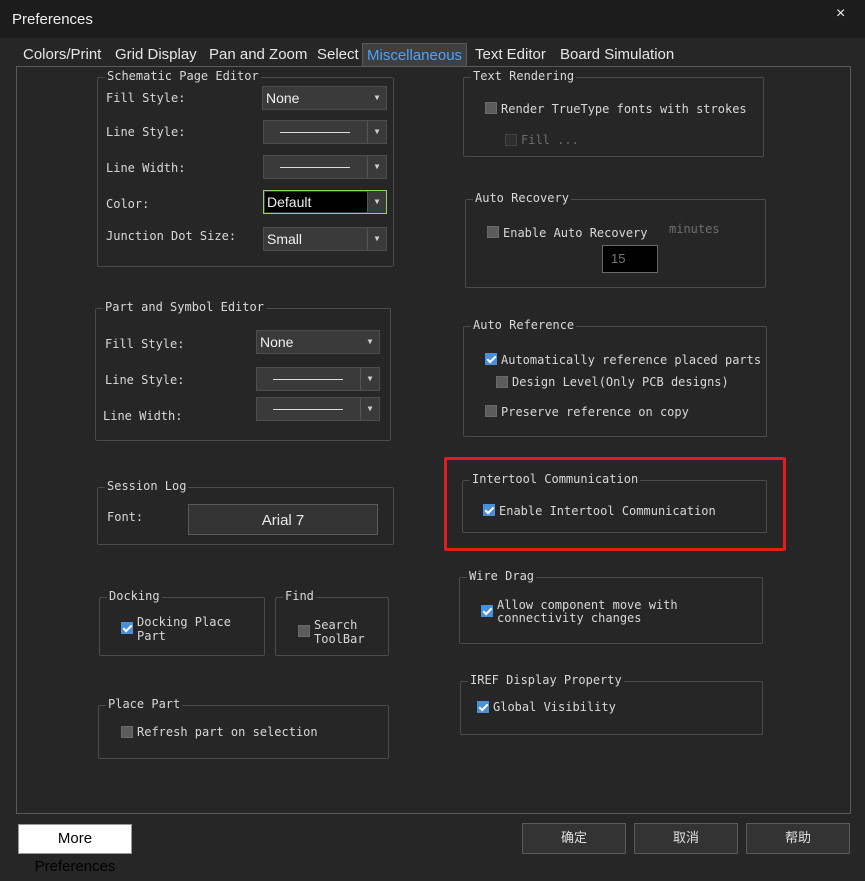 This screenshot has width=865, height=881. Describe the element at coordinates (491, 359) in the screenshot. I see `auto-reference-checkbox` at that location.